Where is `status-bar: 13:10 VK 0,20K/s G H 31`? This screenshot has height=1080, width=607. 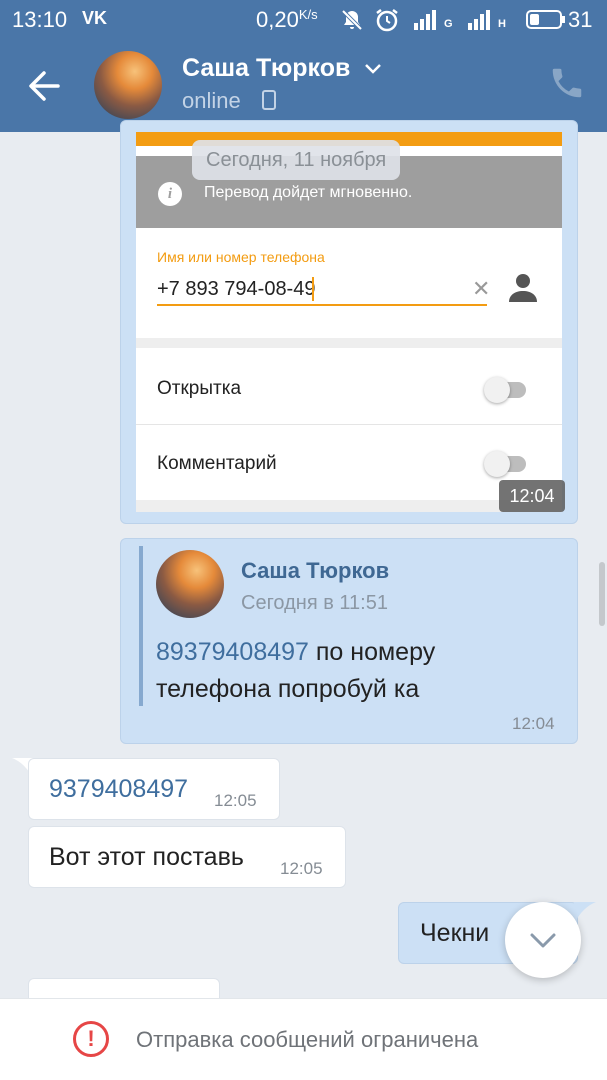
status-bar: 13:10 VK 0,20K/s G H 31 is located at coordinates (303, 20).